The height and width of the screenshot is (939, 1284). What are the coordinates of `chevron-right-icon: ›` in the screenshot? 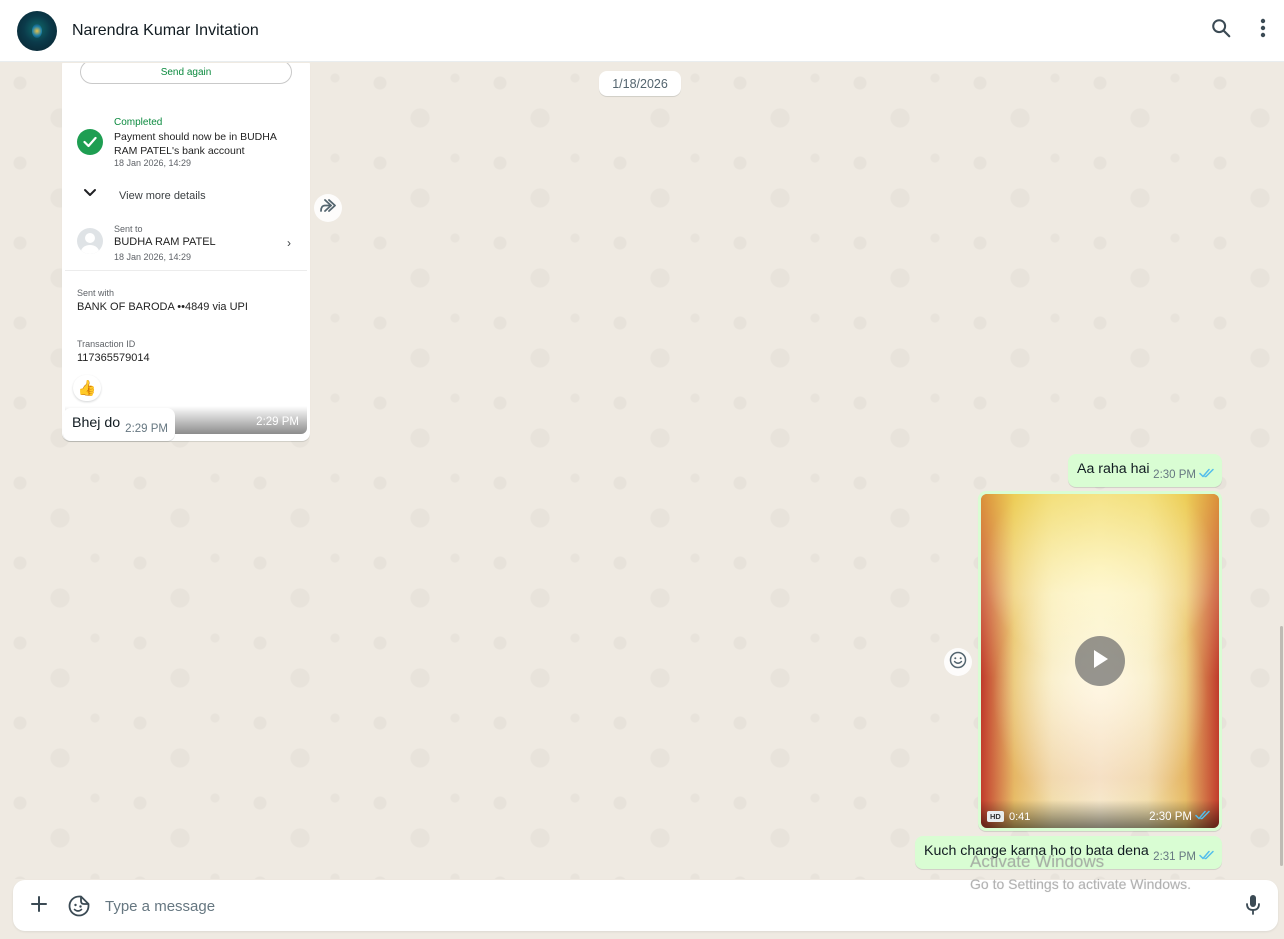 It's located at (289, 243).